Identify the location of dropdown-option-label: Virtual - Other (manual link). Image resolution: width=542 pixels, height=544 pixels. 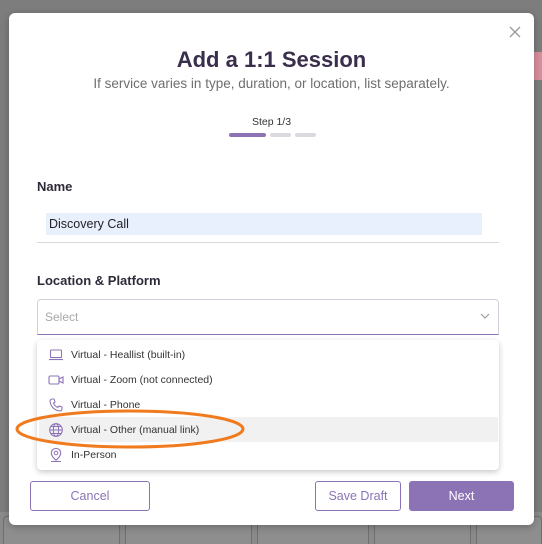
(135, 429).